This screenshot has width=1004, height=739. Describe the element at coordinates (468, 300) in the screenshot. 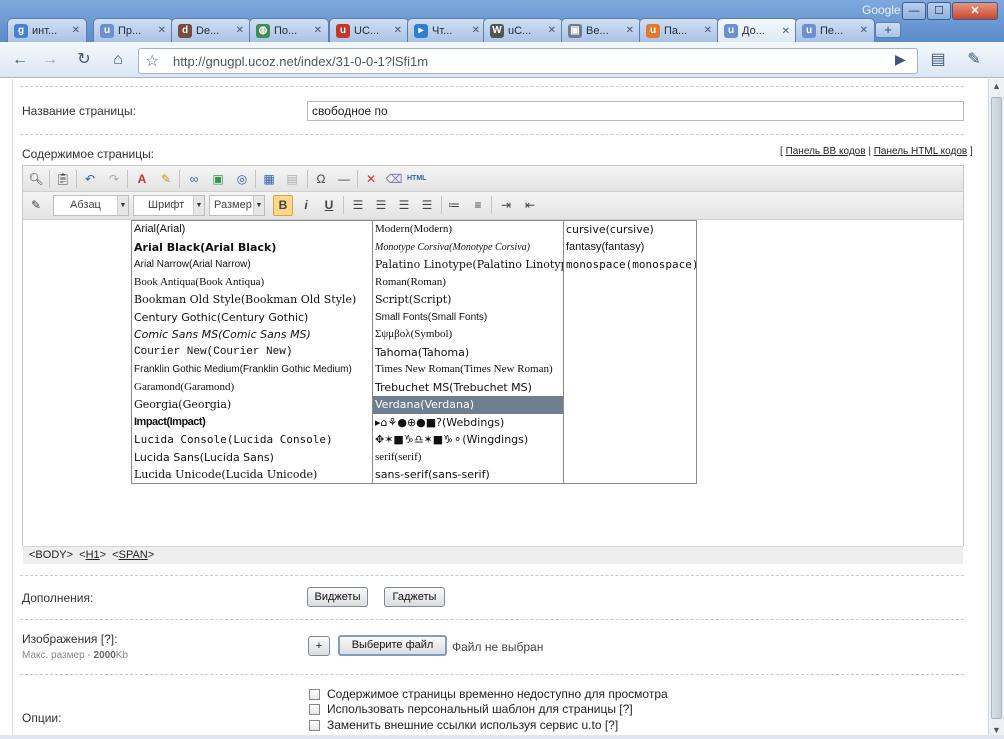

I see `font-option: Script(Script)` at that location.